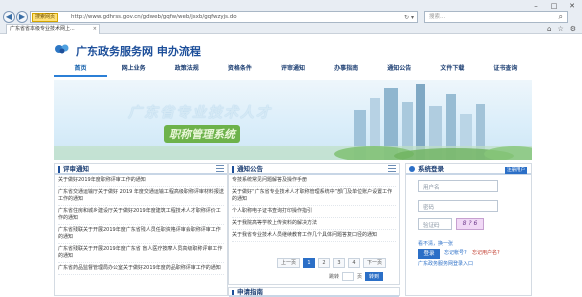 Image resolution: width=582 pixels, height=297 pixels. Describe the element at coordinates (348, 276) in the screenshot. I see `page-number-input` at that location.